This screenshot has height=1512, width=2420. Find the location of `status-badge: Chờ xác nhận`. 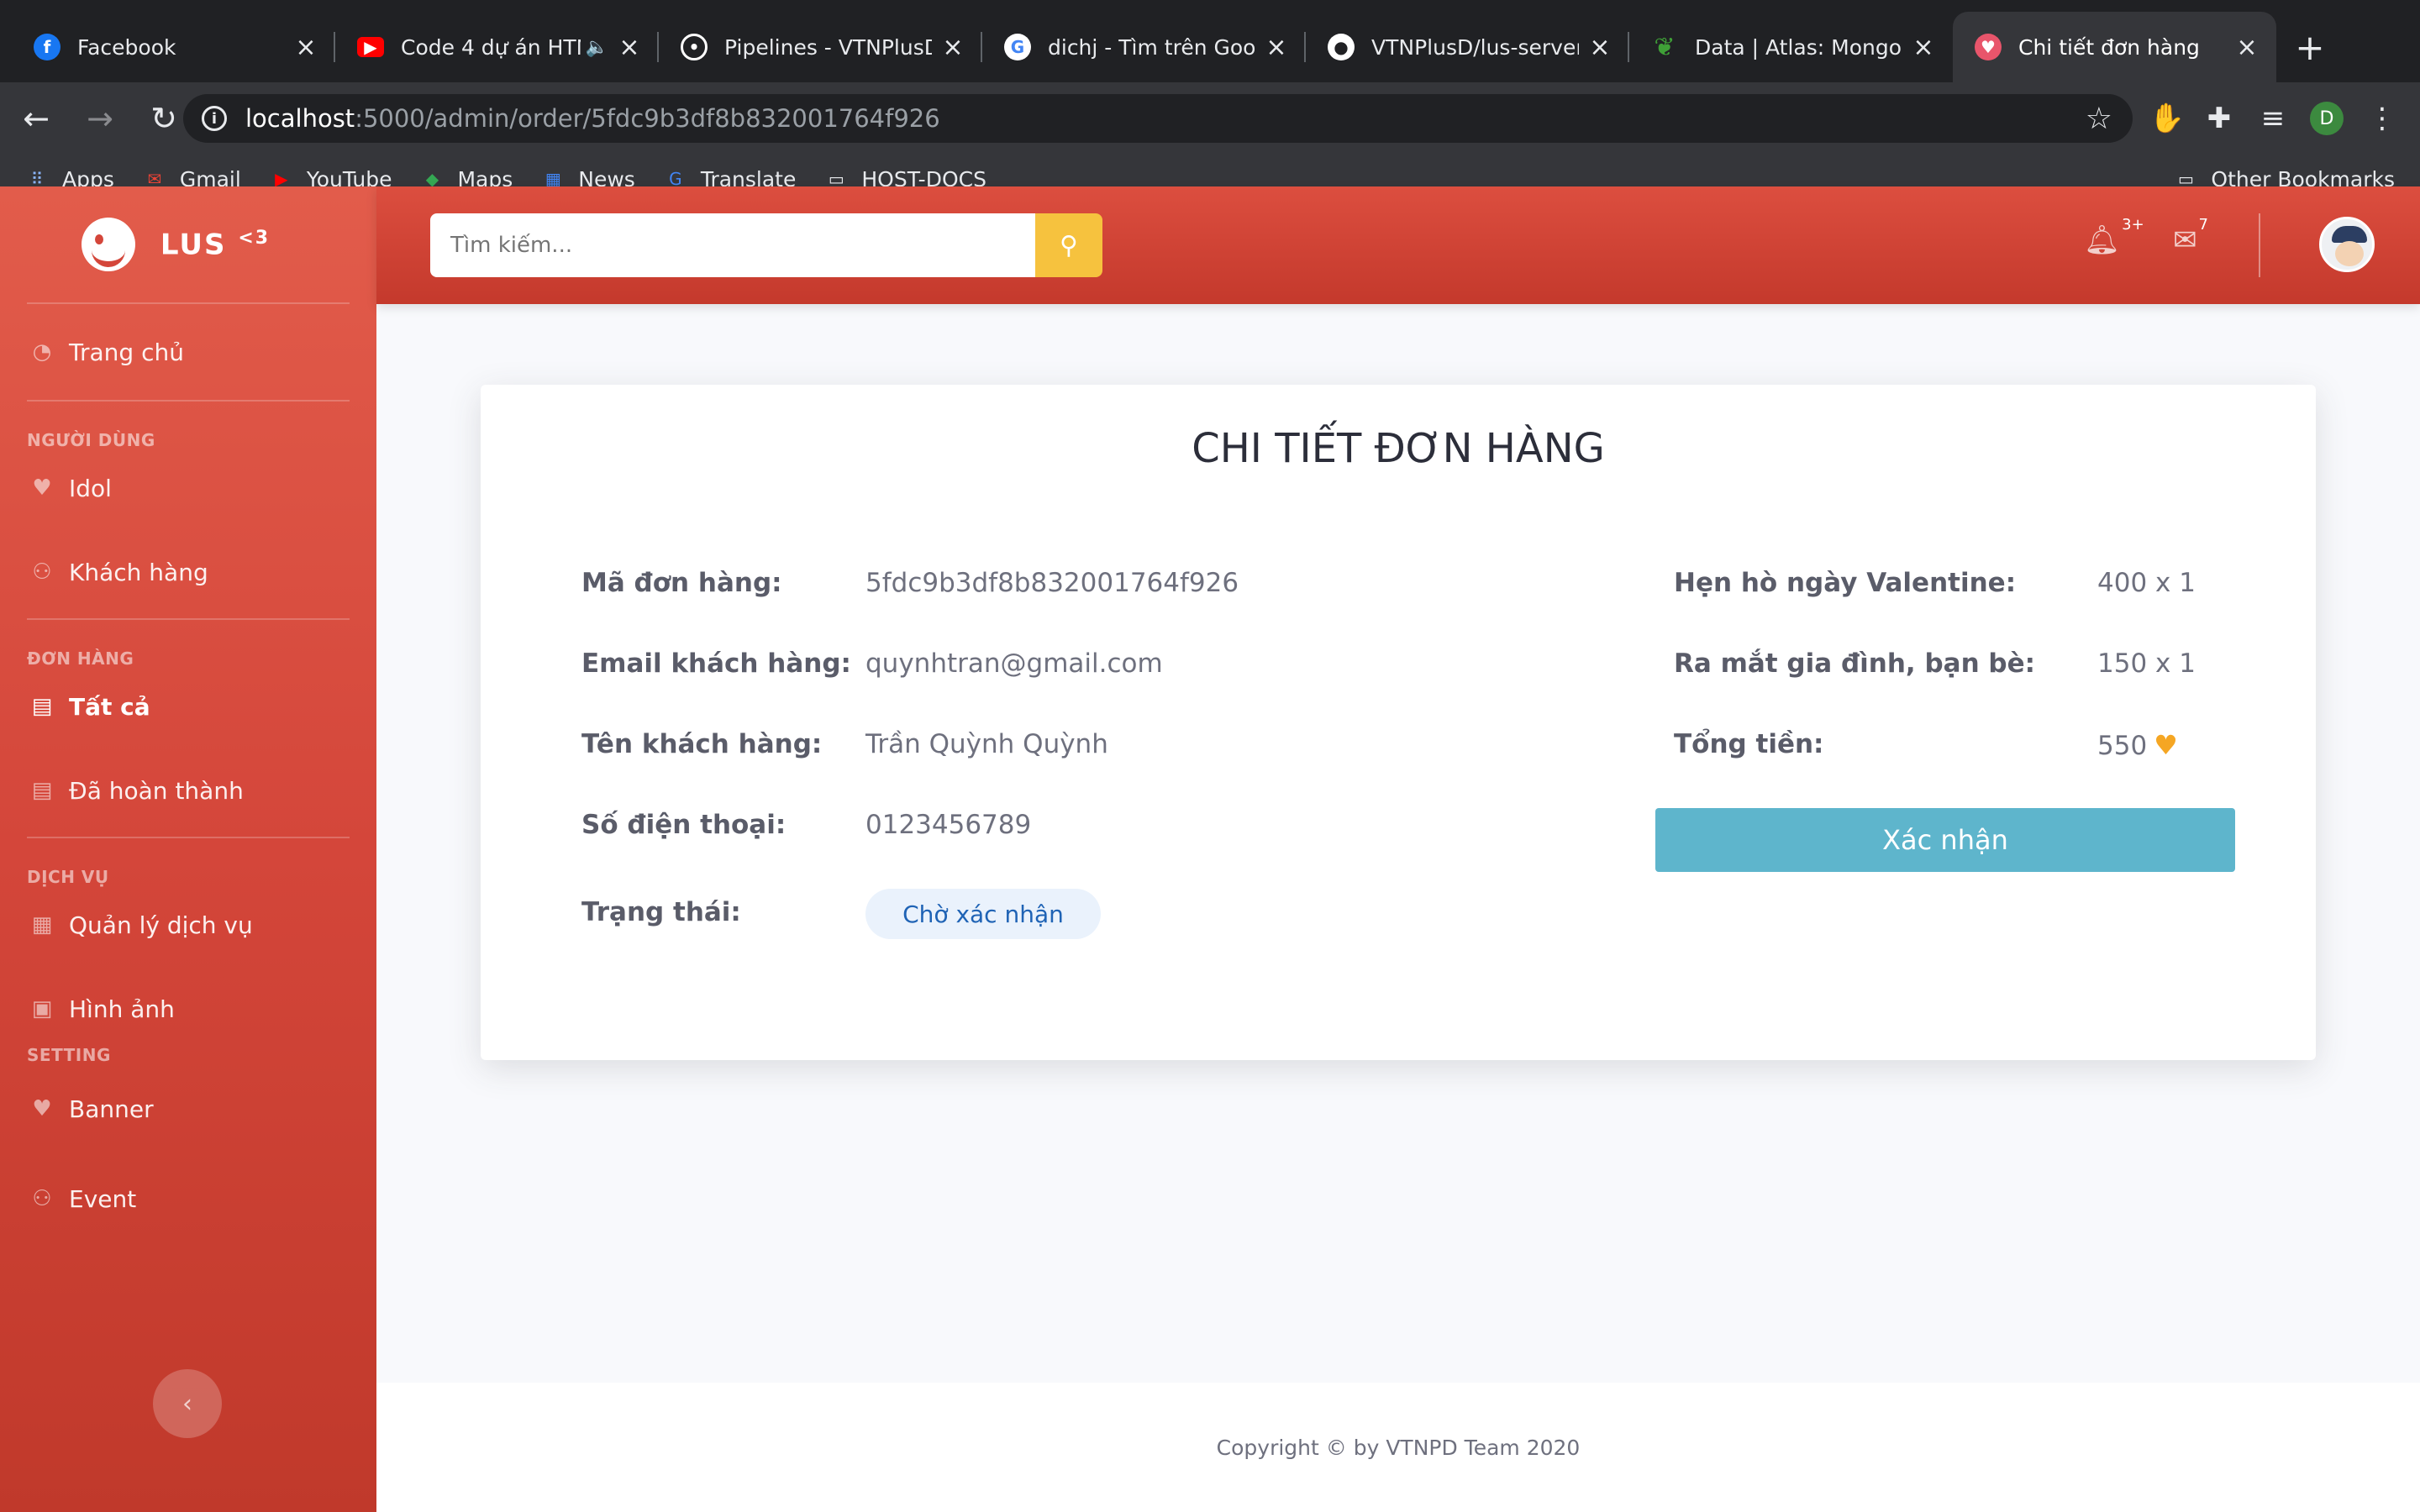

status-badge: Chờ xác nhận is located at coordinates (983, 914).